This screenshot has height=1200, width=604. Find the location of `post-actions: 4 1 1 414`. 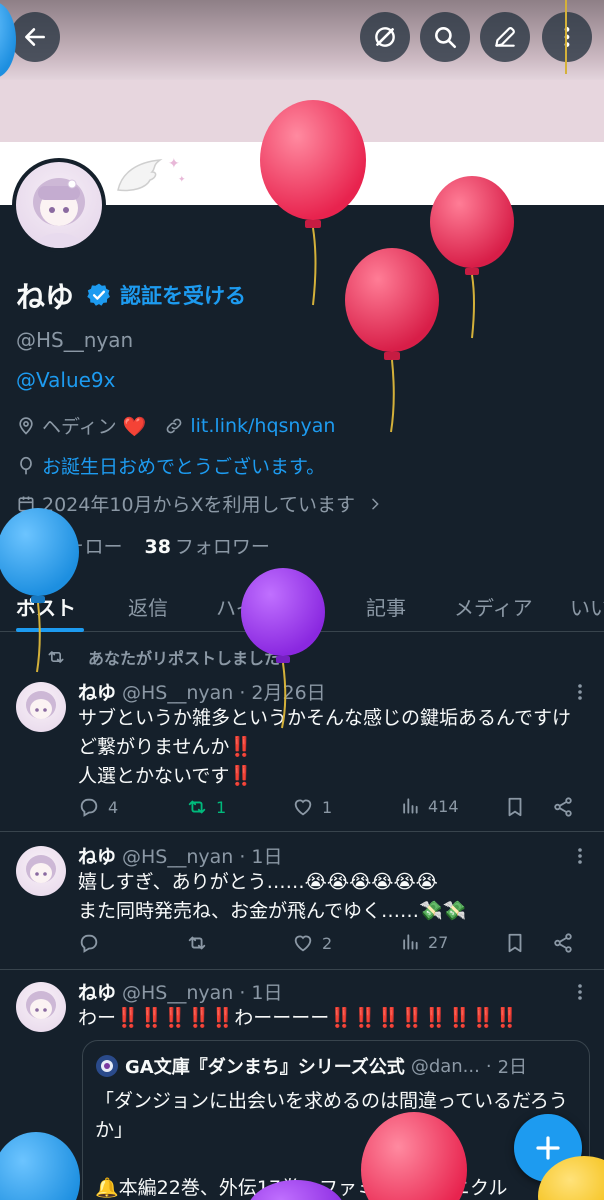

post-actions: 4 1 1 414 is located at coordinates (333, 809).